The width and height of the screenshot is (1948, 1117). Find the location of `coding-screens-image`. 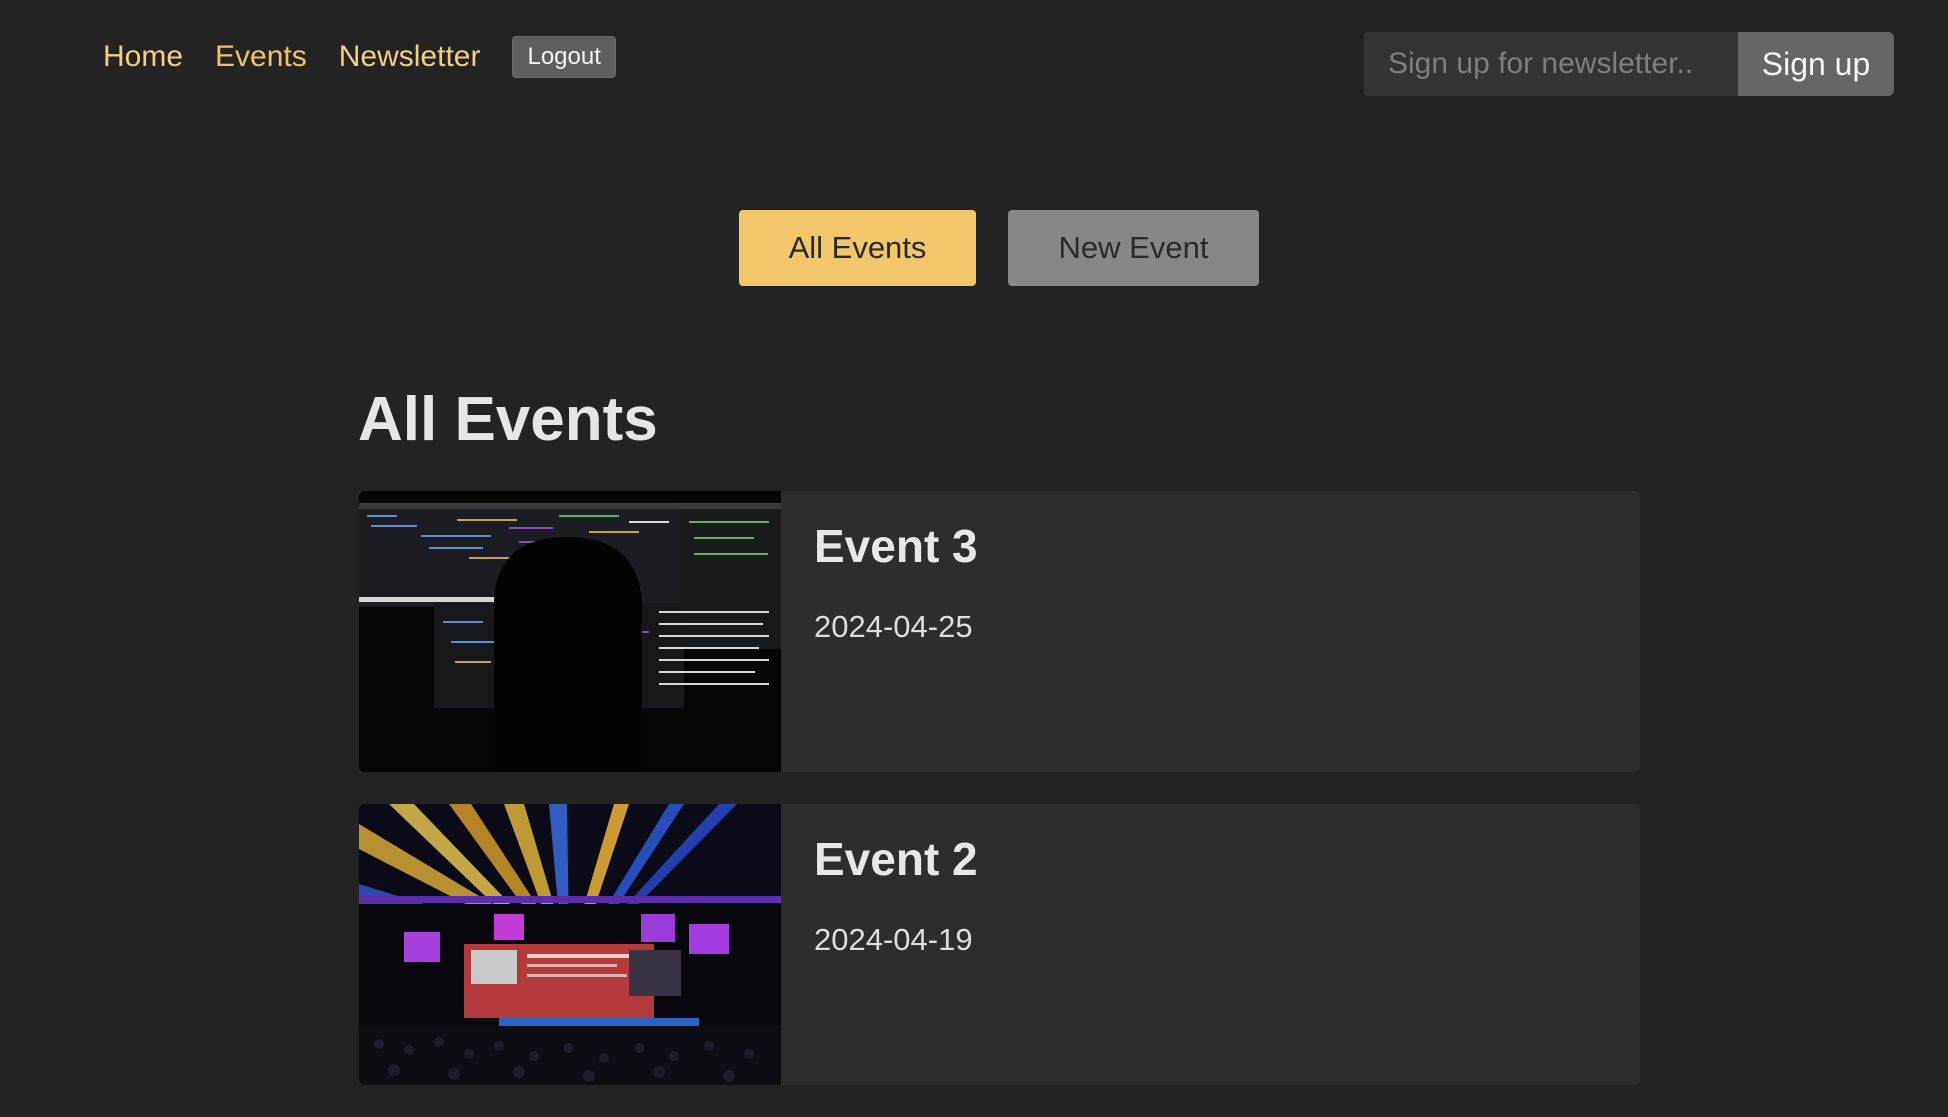

coding-screens-image is located at coordinates (570, 631).